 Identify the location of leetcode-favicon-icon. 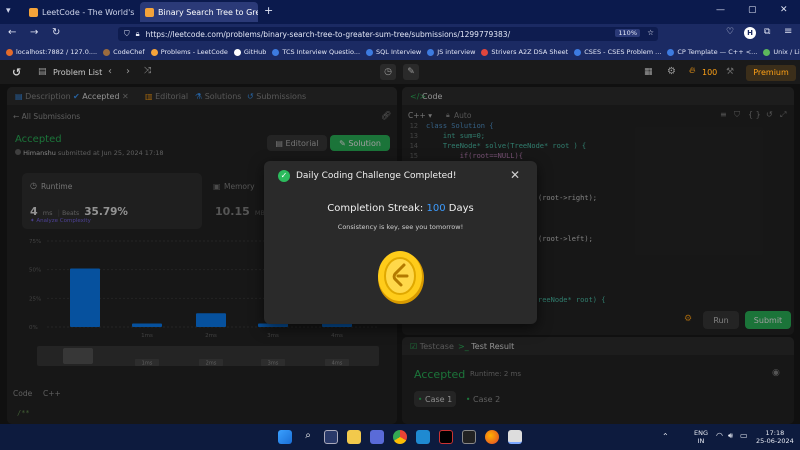
(149, 12).